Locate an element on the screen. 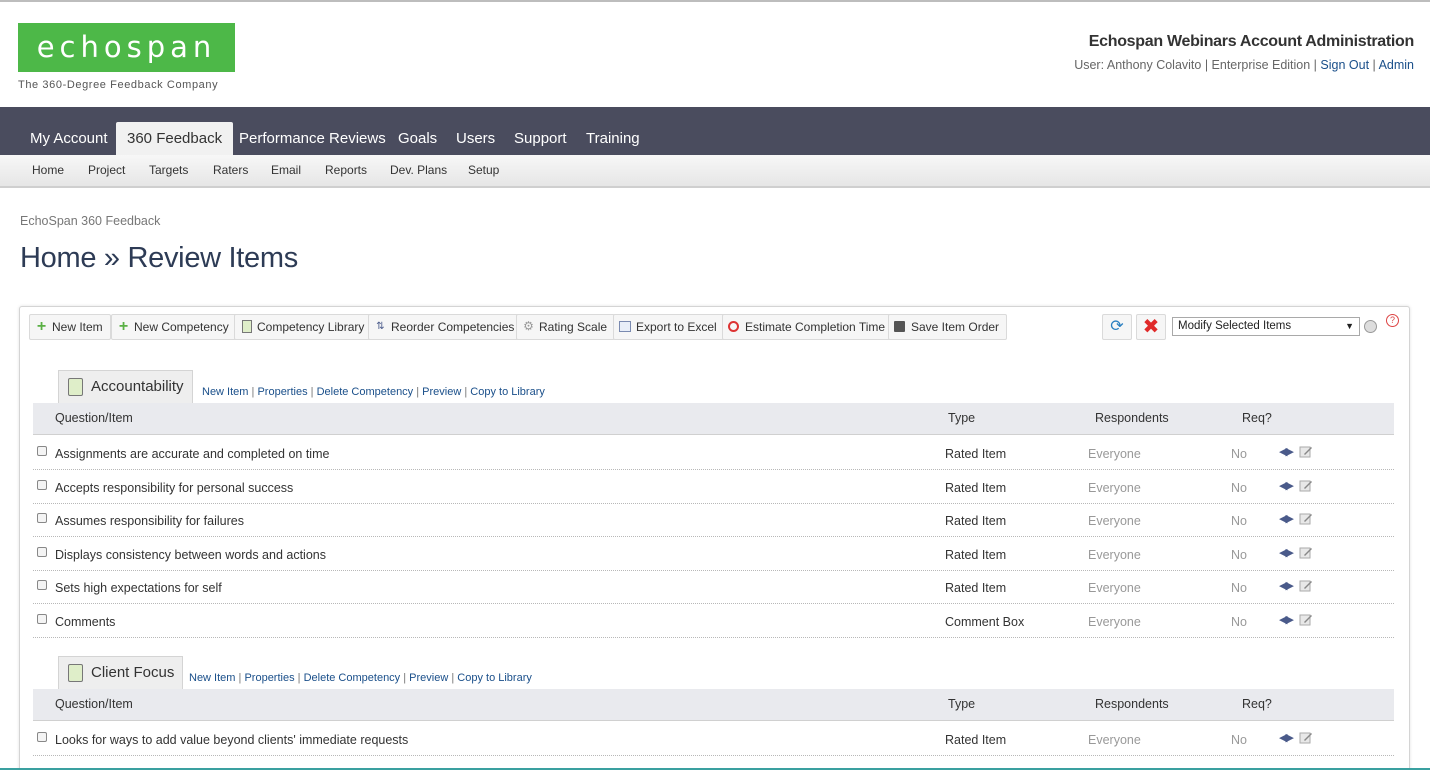 Image resolution: width=1430 pixels, height=770 pixels. estimate-completion-time-button: Estimate Completion Time is located at coordinates (808, 327).